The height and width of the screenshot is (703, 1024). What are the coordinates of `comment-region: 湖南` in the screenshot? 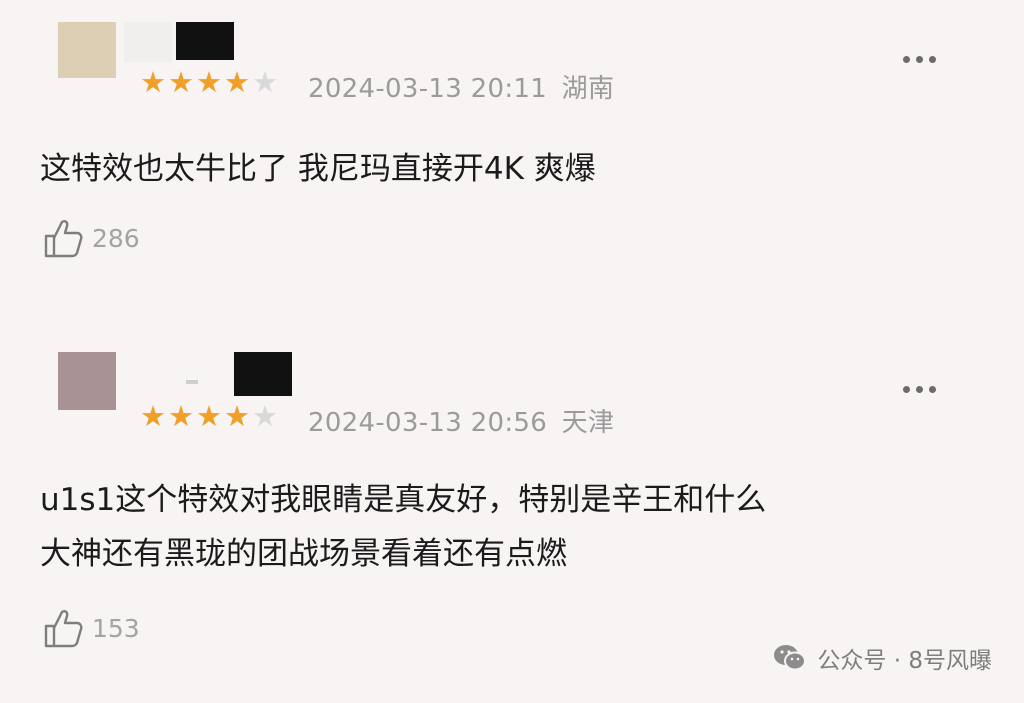 It's located at (588, 89).